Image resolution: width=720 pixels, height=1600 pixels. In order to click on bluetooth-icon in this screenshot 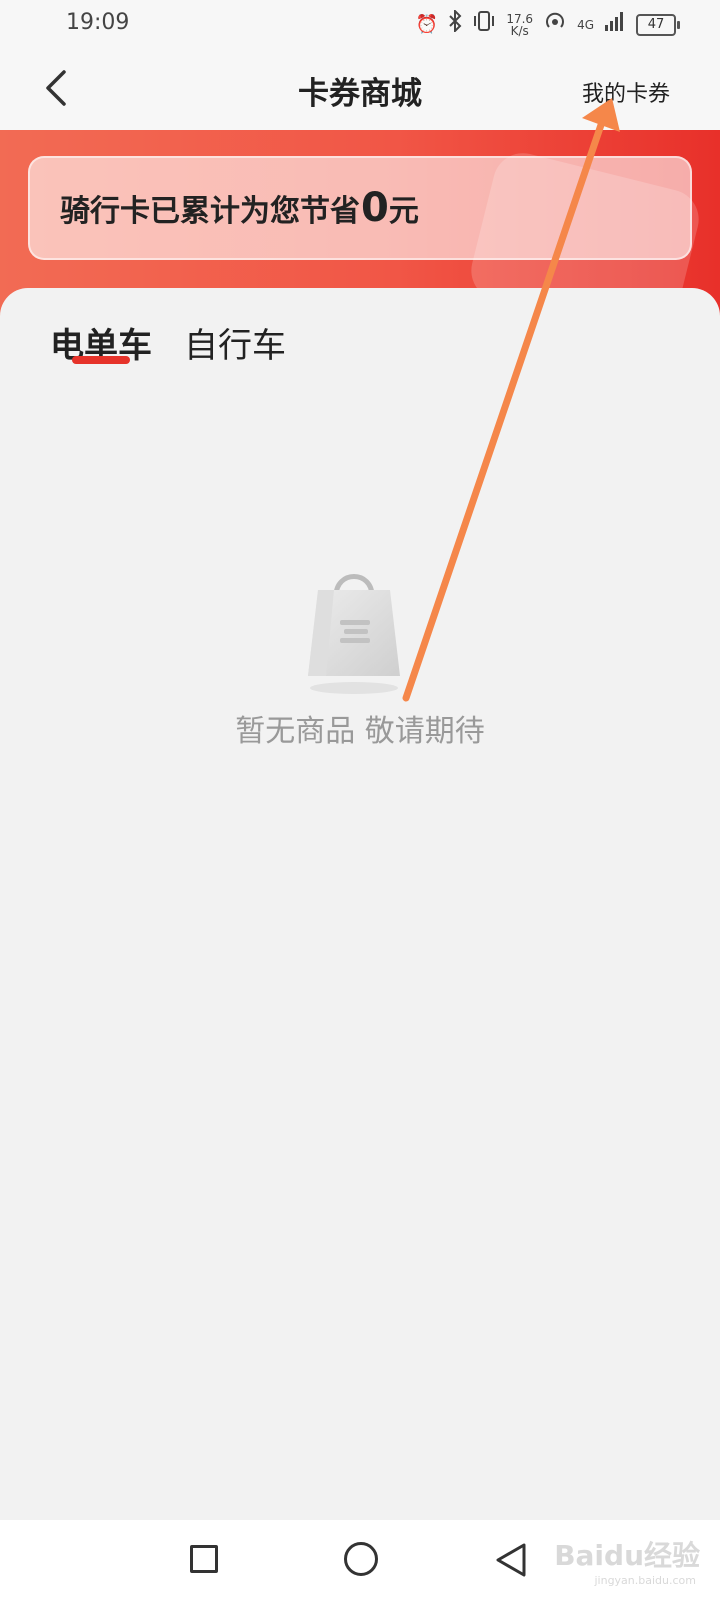, I will do `click(455, 23)`.